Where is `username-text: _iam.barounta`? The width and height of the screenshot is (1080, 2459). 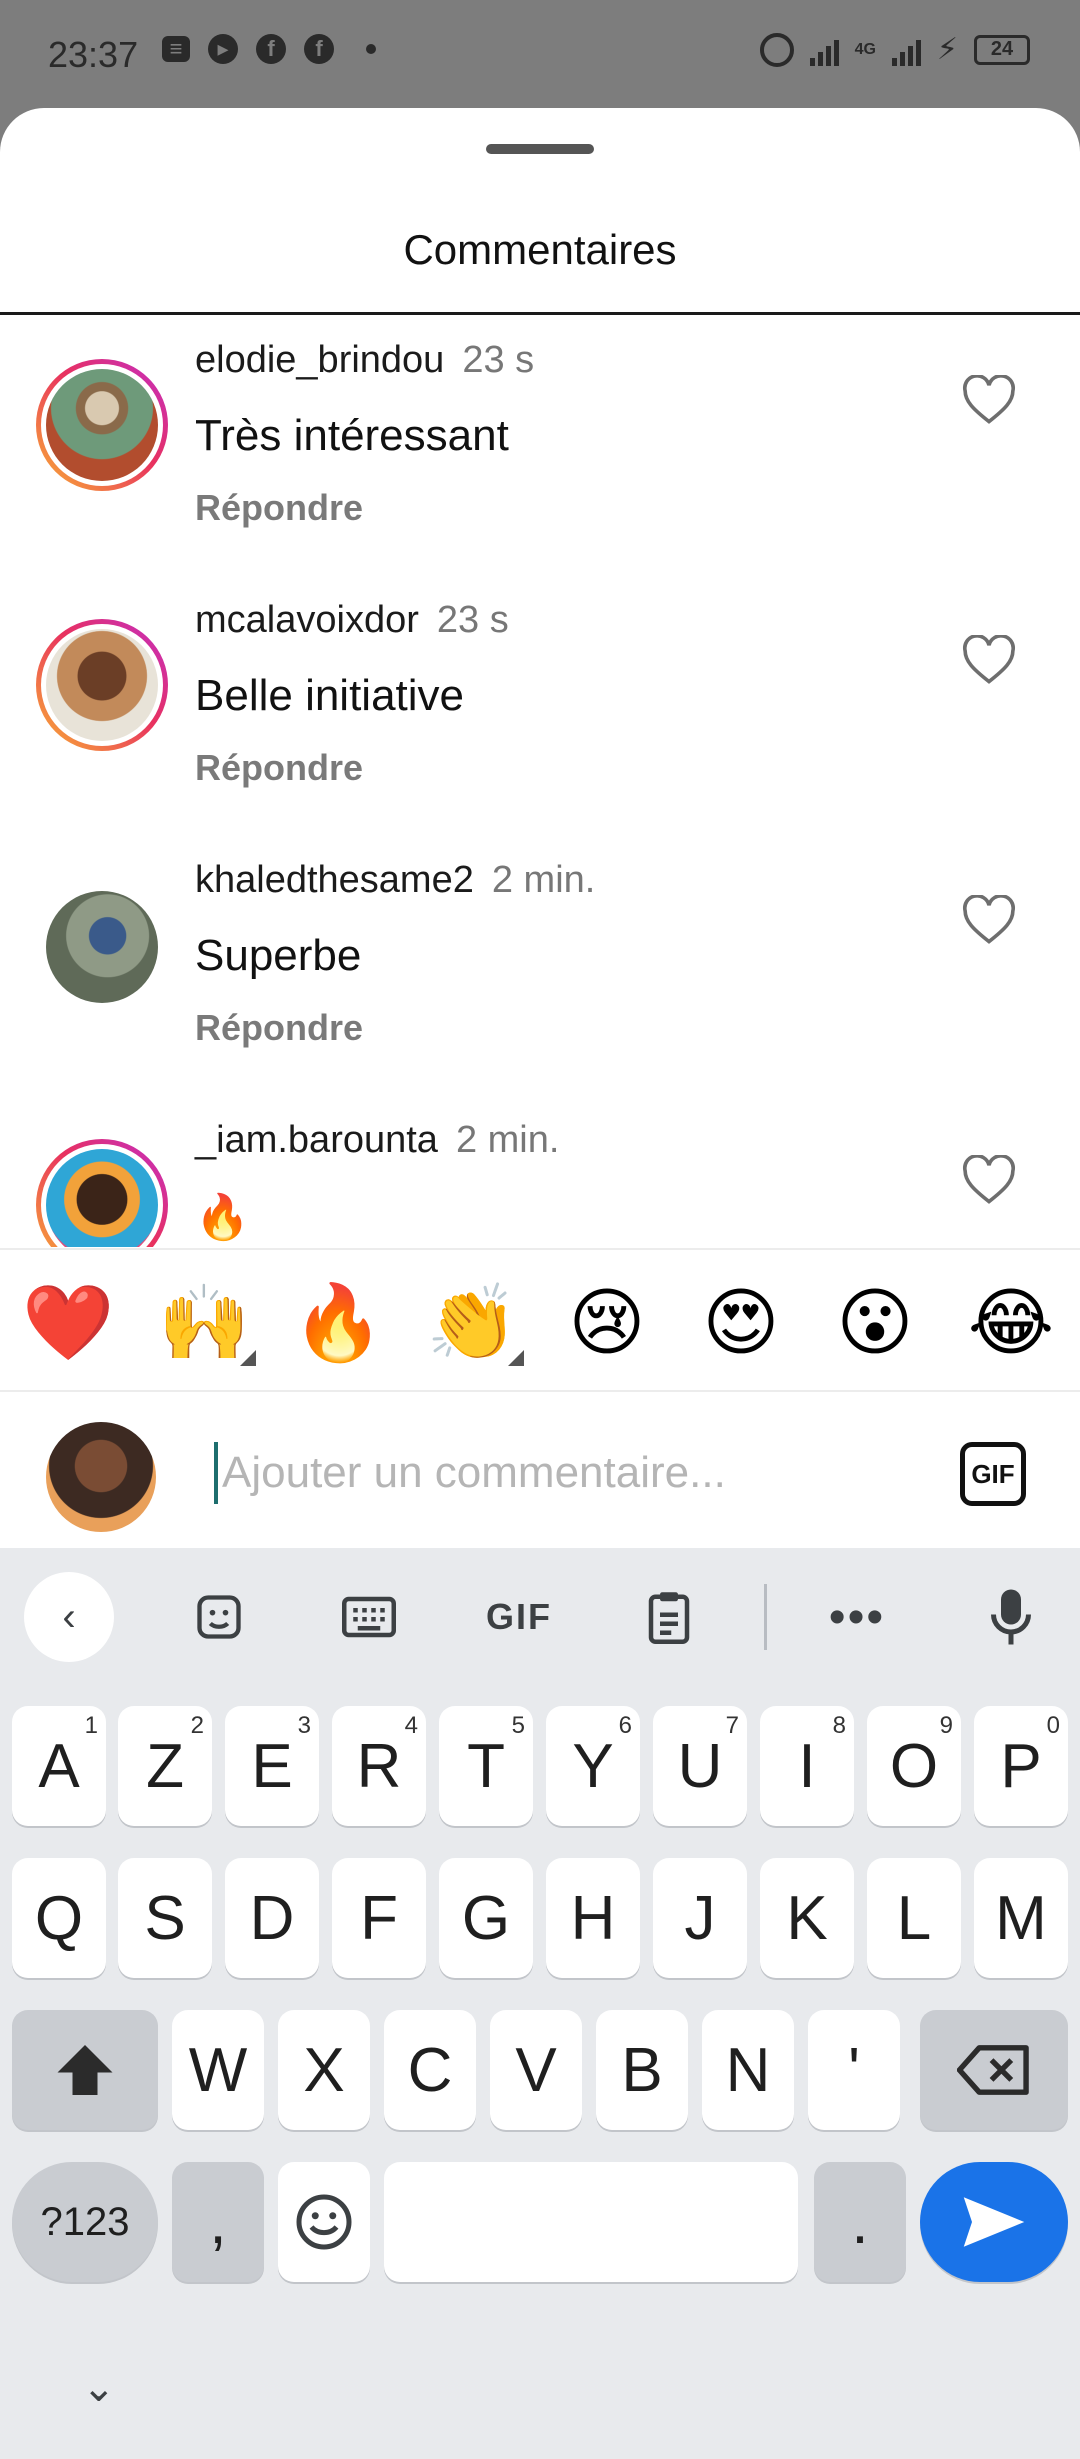 username-text: _iam.barounta is located at coordinates (316, 1140).